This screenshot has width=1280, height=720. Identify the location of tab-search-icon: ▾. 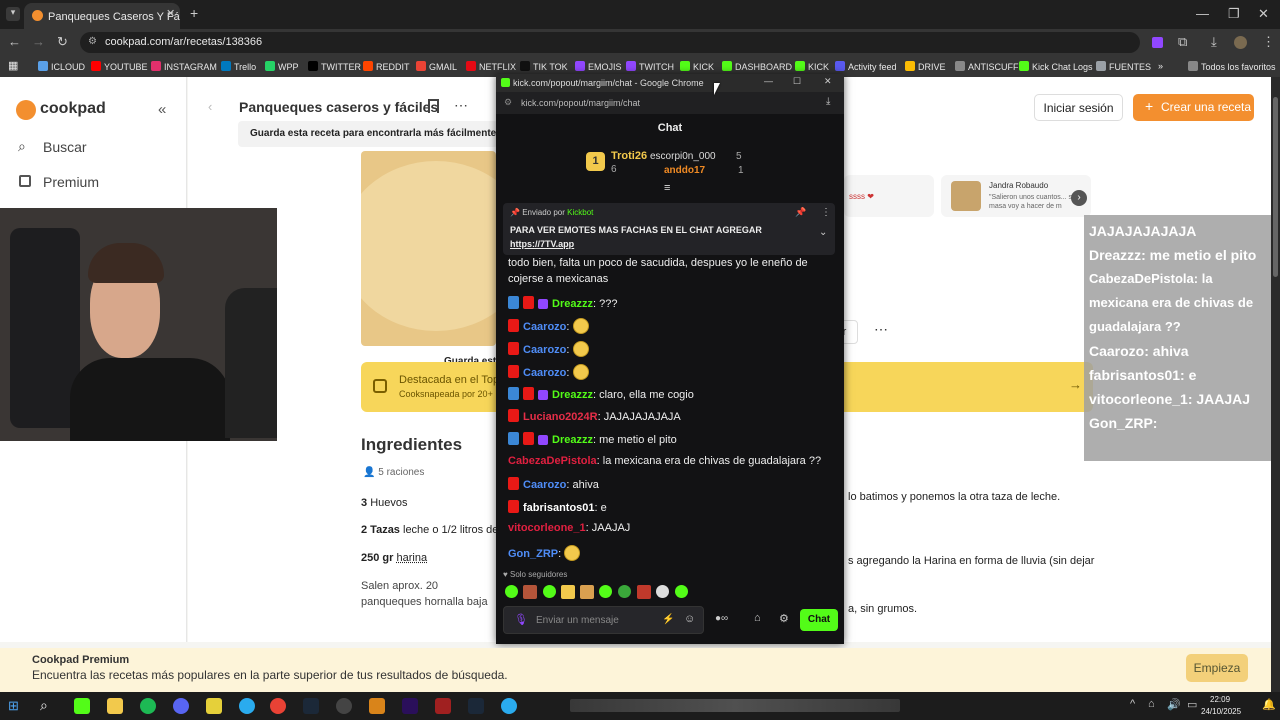
(13, 14).